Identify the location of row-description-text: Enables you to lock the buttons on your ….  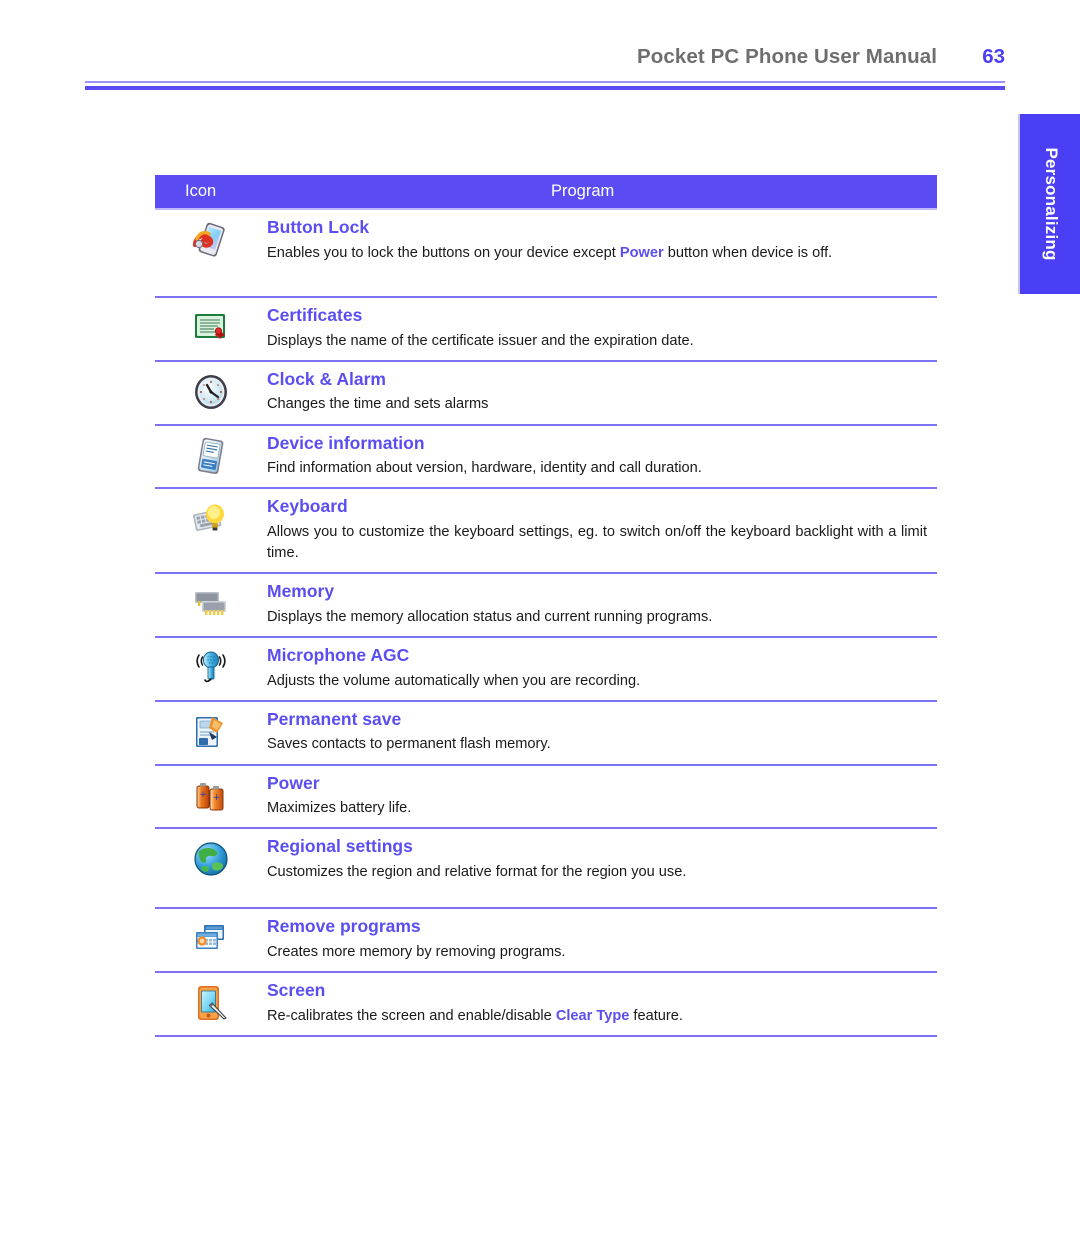
(443, 252).